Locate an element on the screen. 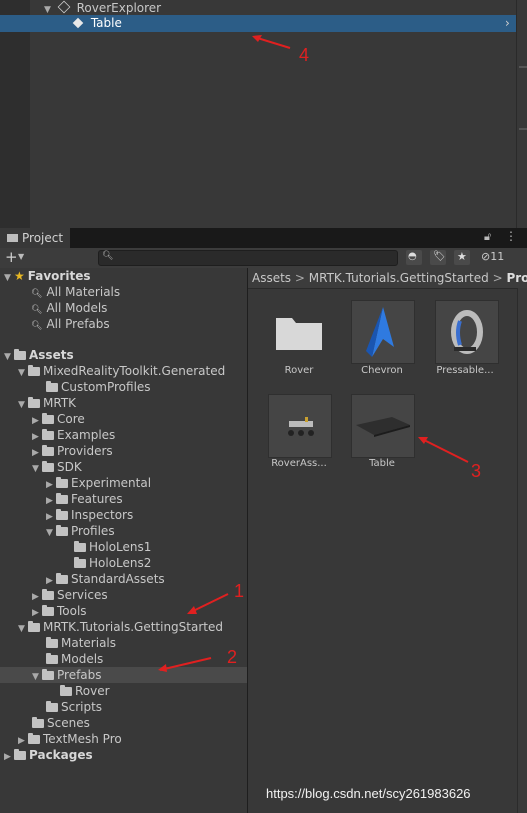  watermark: https://blog.csdn.net/scy261983626 is located at coordinates (368, 793).